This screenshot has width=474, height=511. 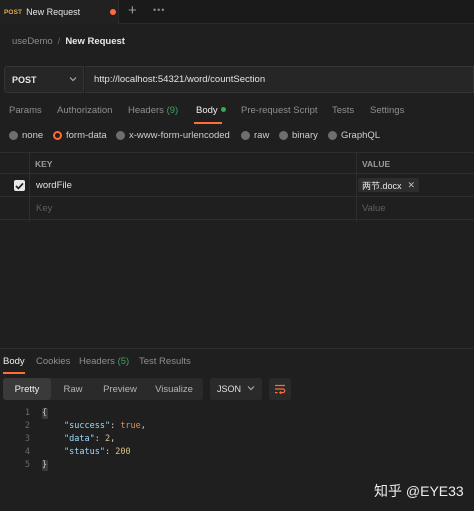 I want to click on tab-tests-label: Tests, so click(x=343, y=110).